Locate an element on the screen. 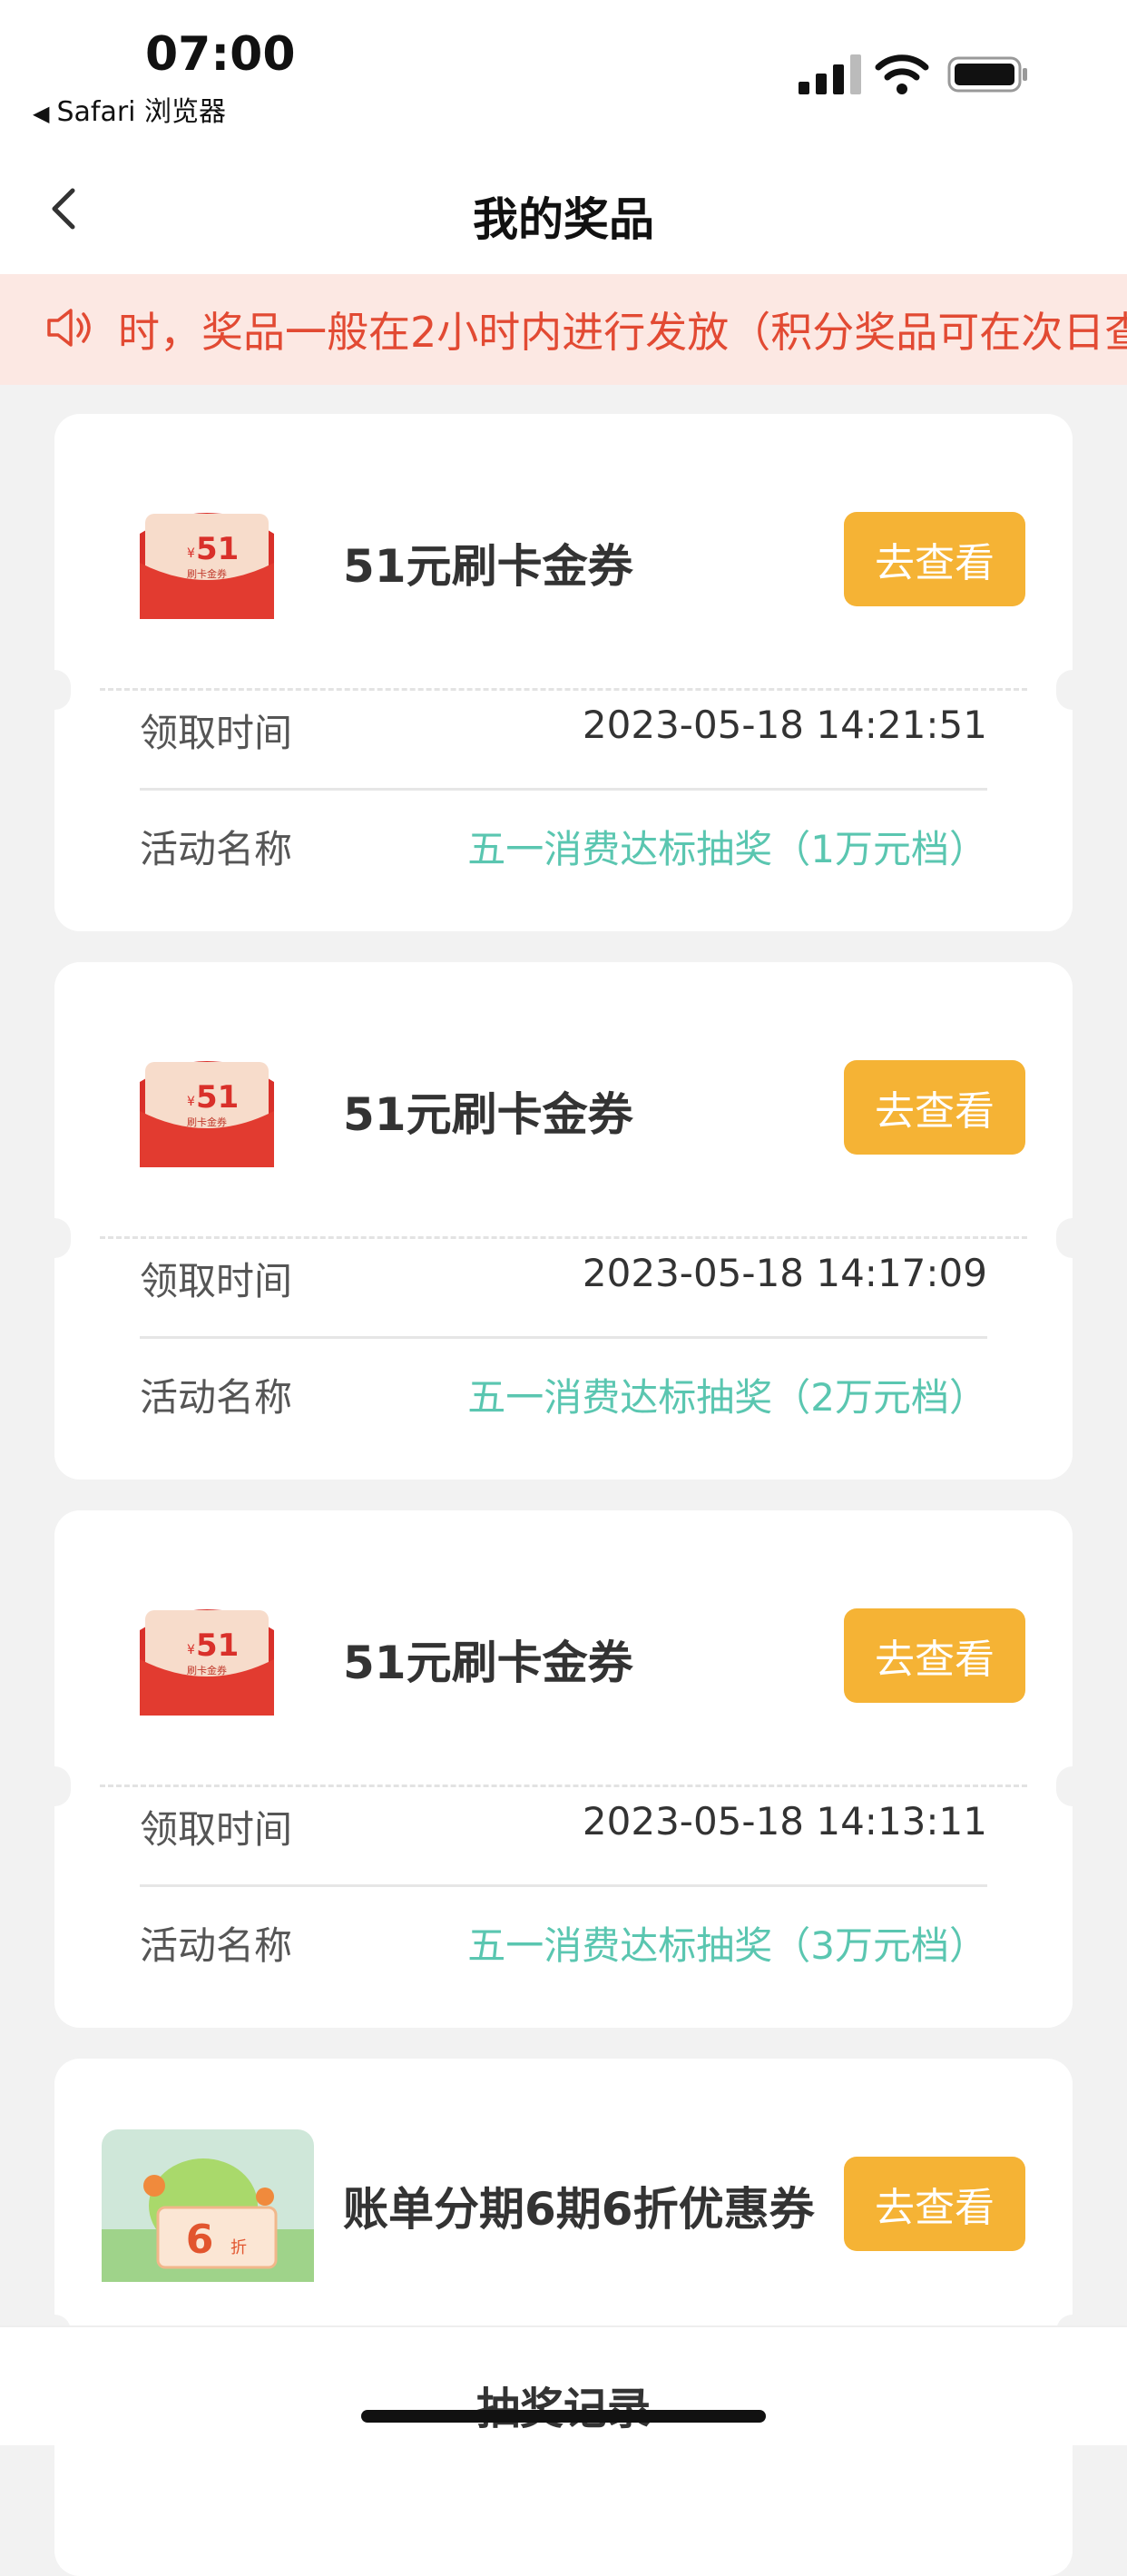  home-indicator is located at coordinates (563, 2416).